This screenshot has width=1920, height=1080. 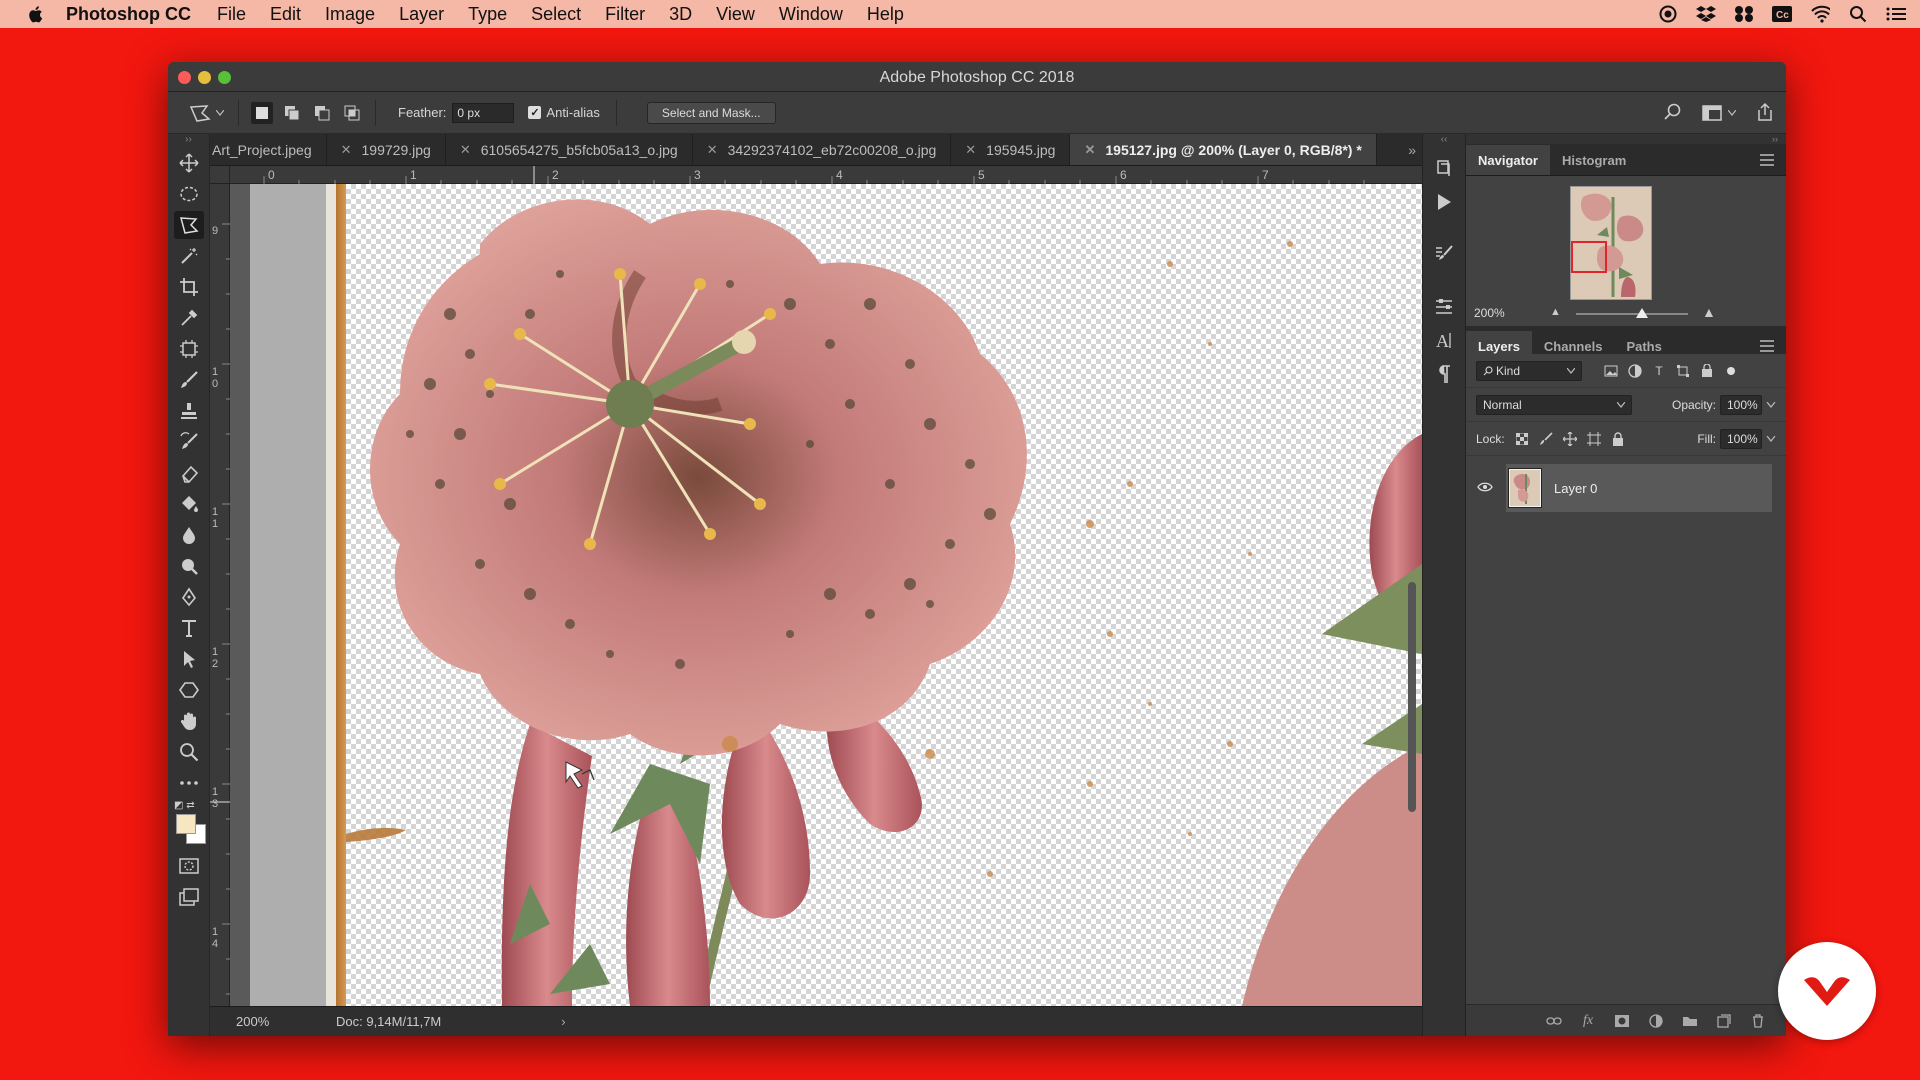 What do you see at coordinates (189, 163) in the screenshot?
I see `move-tool-icon` at bounding box center [189, 163].